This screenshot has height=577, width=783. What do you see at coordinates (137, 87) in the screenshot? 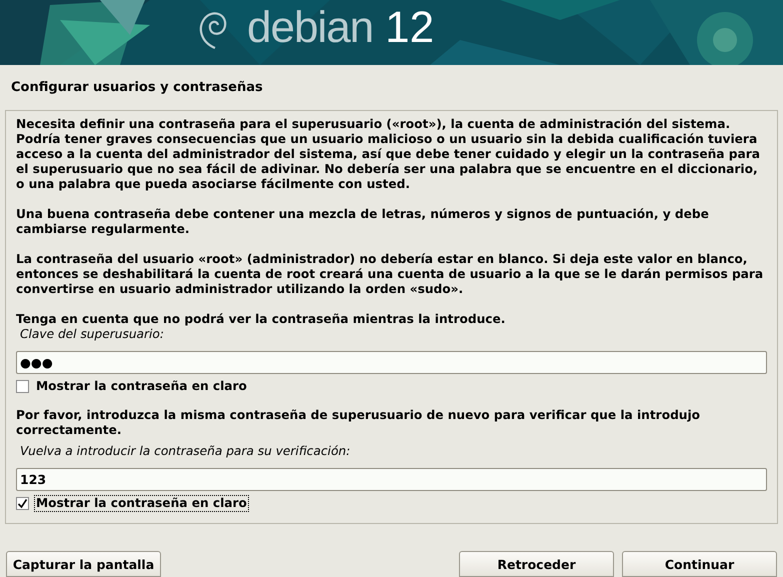
I see `page-title: Configurar usuarios y contraseñas` at bounding box center [137, 87].